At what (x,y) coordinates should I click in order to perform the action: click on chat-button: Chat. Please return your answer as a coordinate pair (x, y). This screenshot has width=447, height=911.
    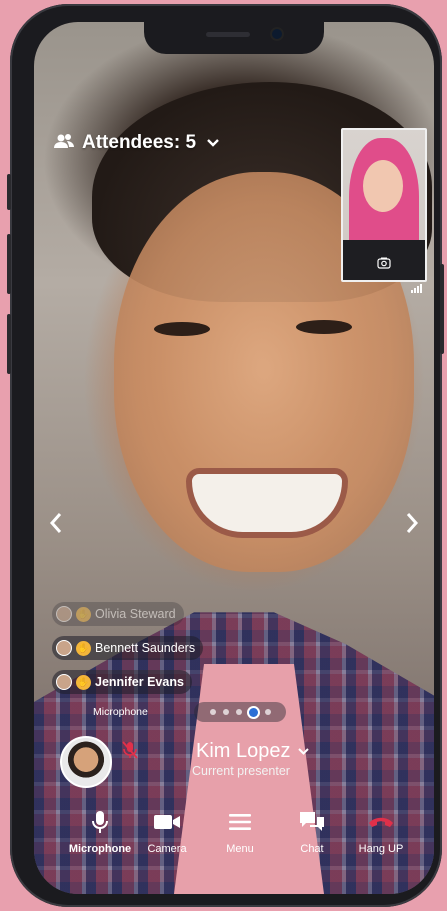
    Looking at the image, I should click on (312, 832).